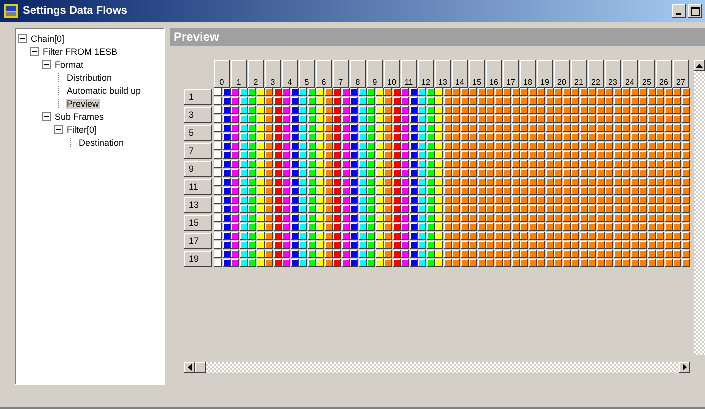  What do you see at coordinates (443, 74) in the screenshot?
I see `column-header: 13` at bounding box center [443, 74].